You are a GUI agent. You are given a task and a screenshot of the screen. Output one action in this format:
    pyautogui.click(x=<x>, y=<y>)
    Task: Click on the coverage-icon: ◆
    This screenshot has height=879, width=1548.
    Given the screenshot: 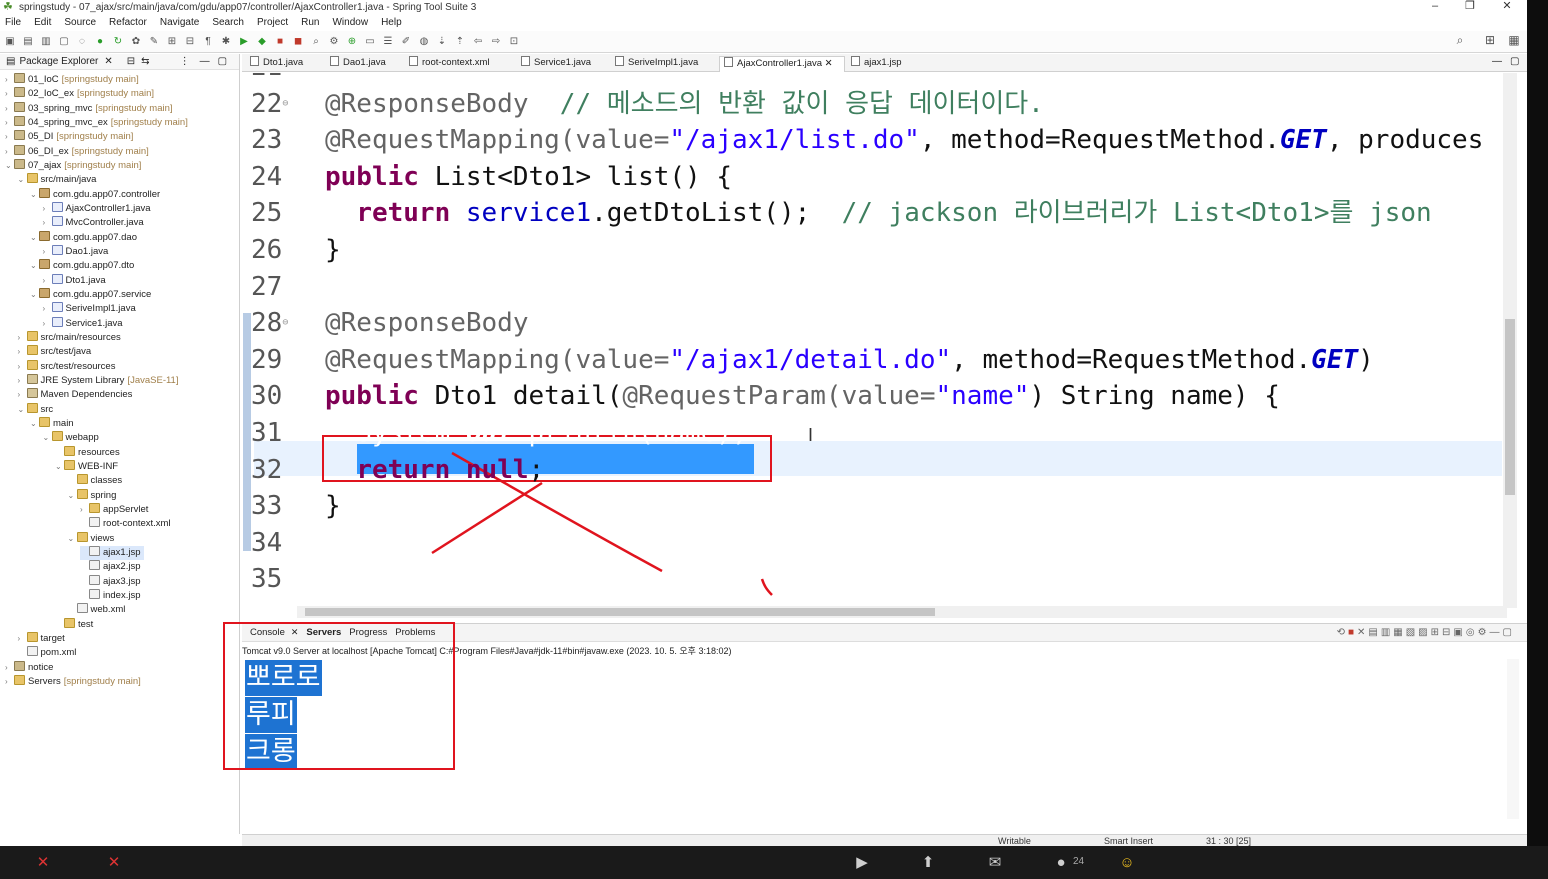 What is the action you would take?
    pyautogui.click(x=262, y=42)
    